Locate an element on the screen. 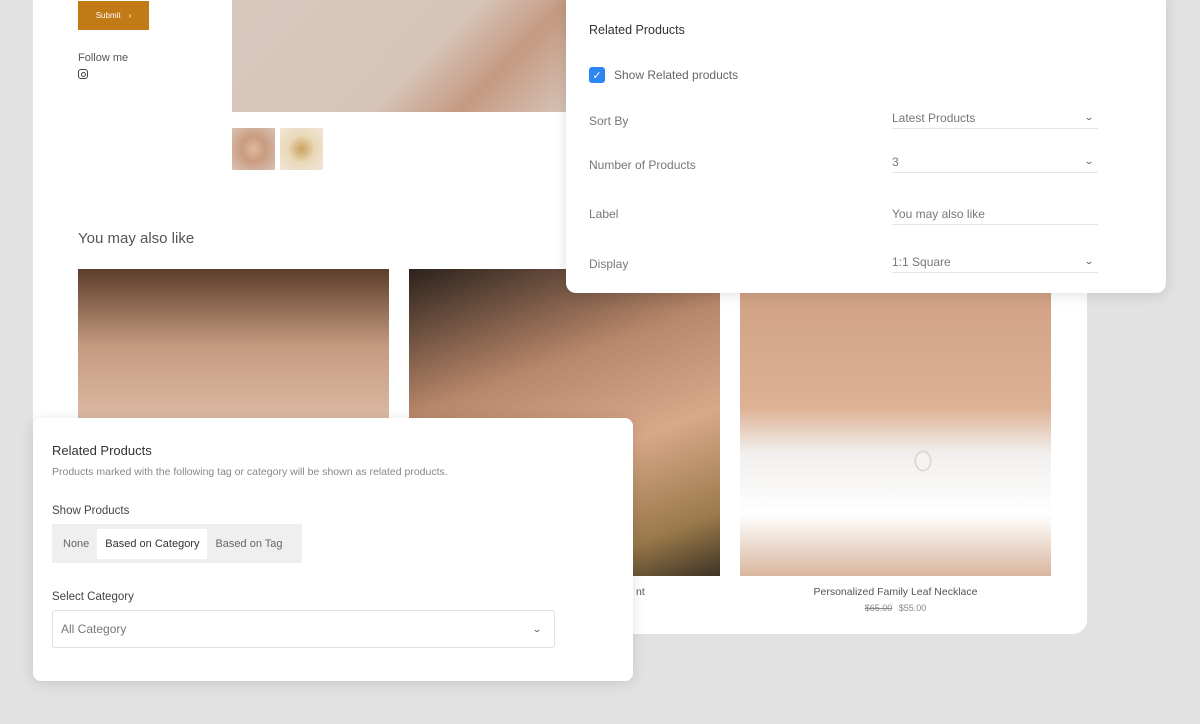 Image resolution: width=1200 pixels, height=724 pixels. option-based-on-tag: Based on Tag is located at coordinates (248, 544).